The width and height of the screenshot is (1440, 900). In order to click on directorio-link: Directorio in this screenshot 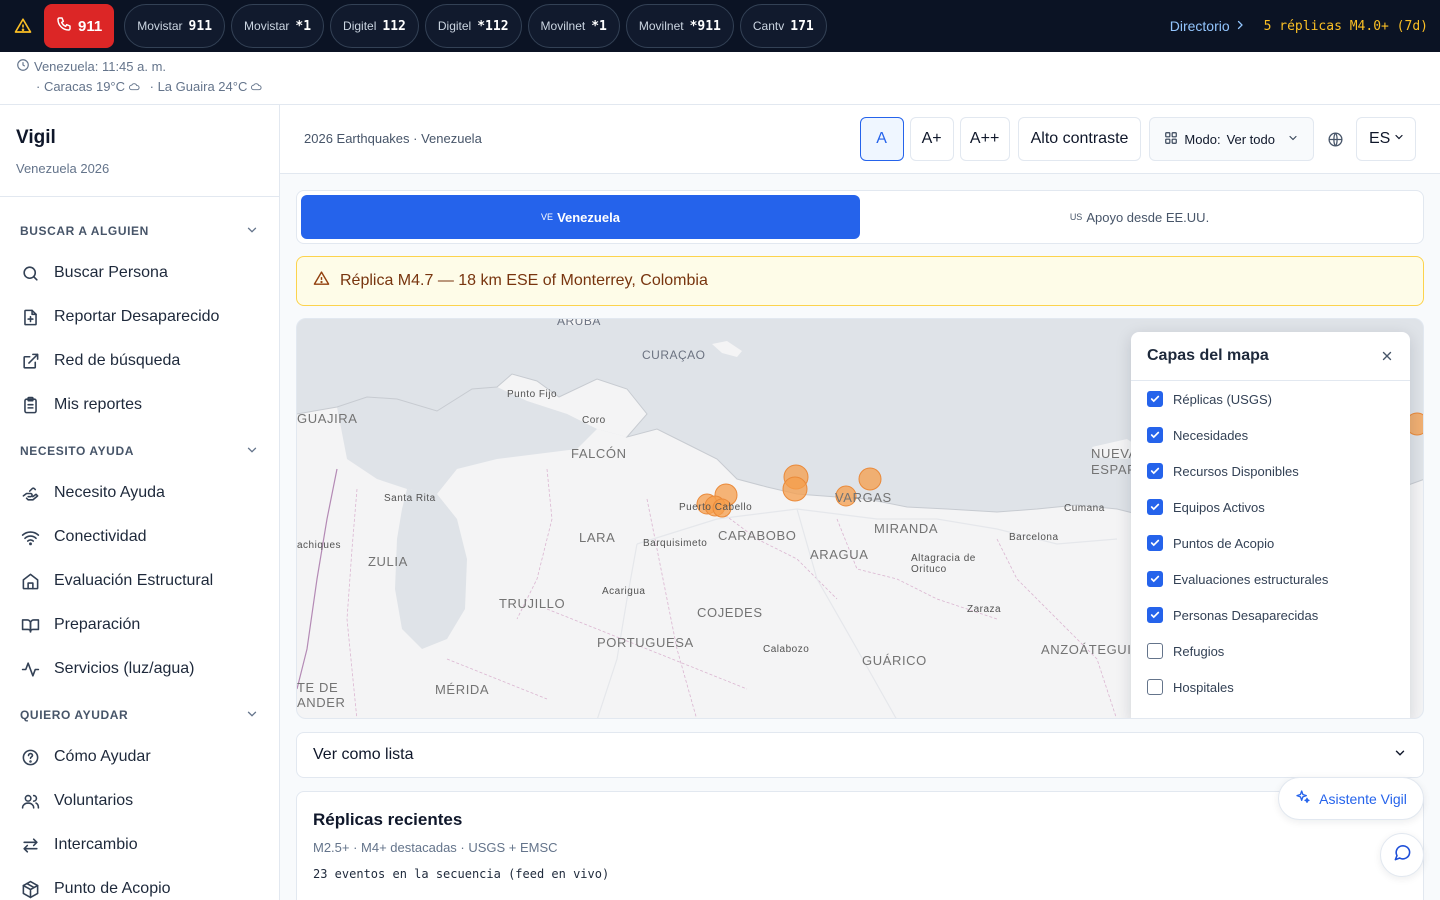, I will do `click(1208, 26)`.